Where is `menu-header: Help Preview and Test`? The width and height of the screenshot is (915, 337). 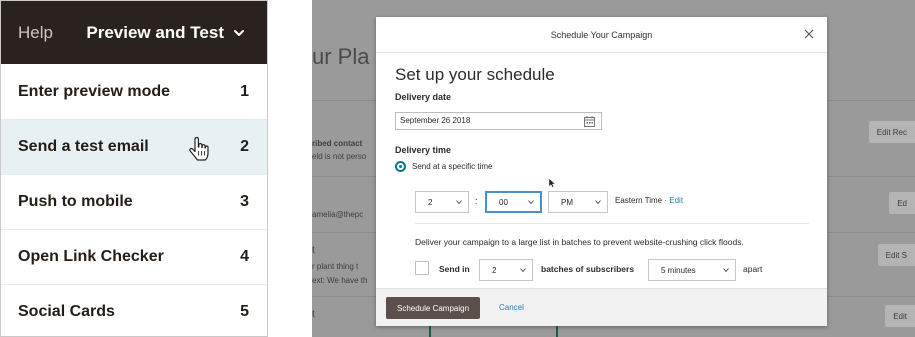 menu-header: Help Preview and Test is located at coordinates (134, 32).